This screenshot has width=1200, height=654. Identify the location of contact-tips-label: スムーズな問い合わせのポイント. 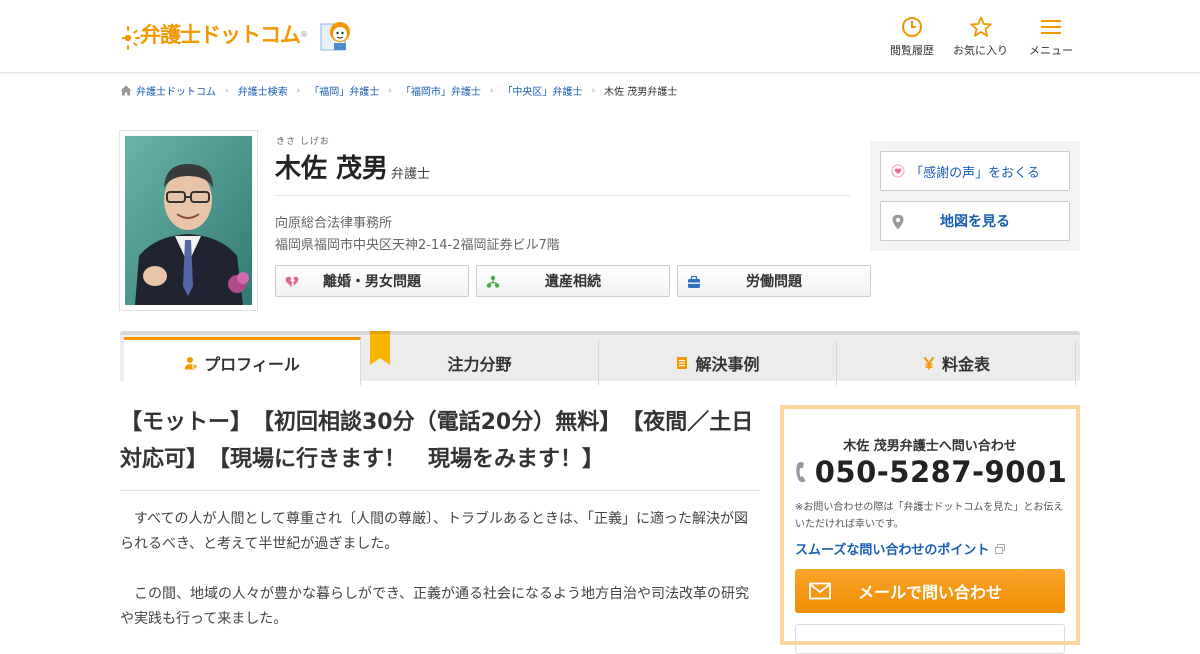
(892, 550).